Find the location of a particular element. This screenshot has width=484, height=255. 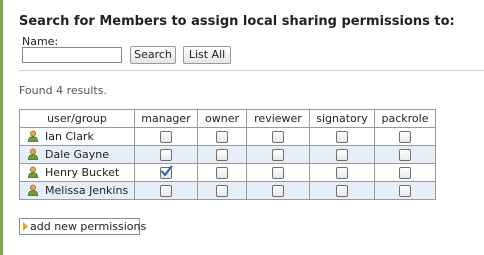

table-row: Ian Clark is located at coordinates (227, 136).